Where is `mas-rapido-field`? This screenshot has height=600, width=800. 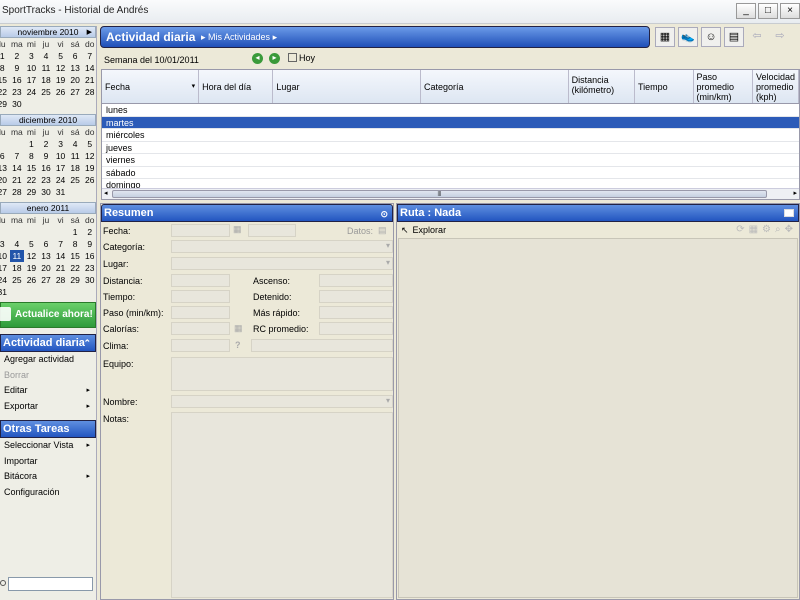 mas-rapido-field is located at coordinates (356, 312).